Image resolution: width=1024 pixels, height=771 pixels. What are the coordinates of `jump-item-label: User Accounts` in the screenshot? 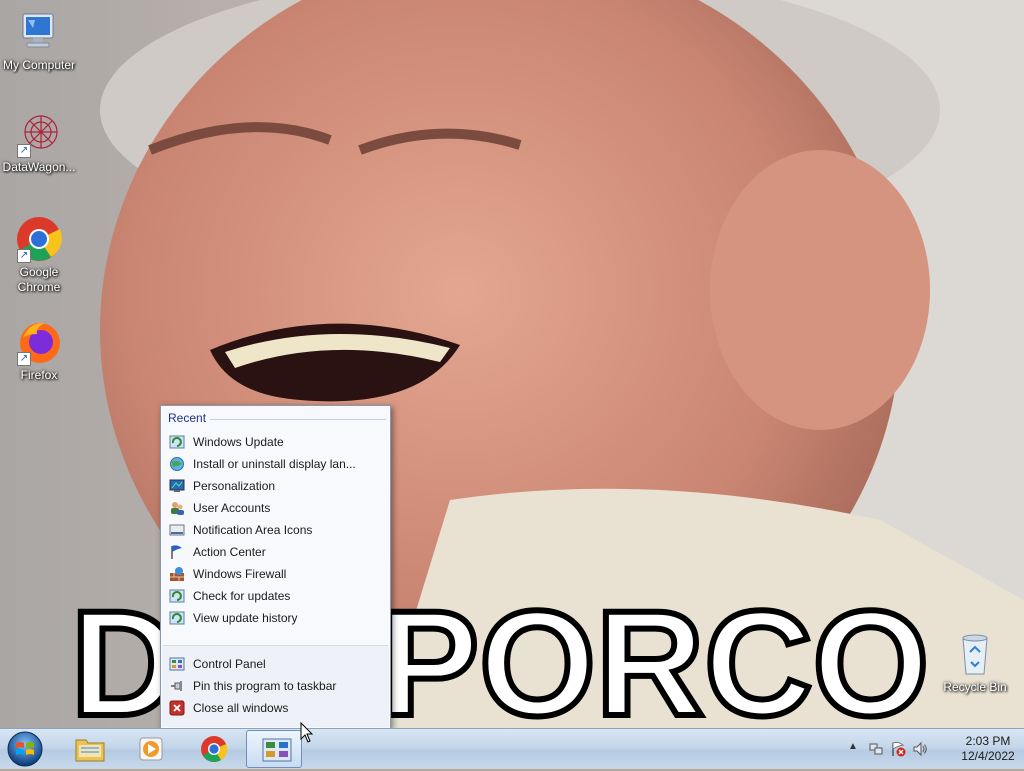 It's located at (232, 508).